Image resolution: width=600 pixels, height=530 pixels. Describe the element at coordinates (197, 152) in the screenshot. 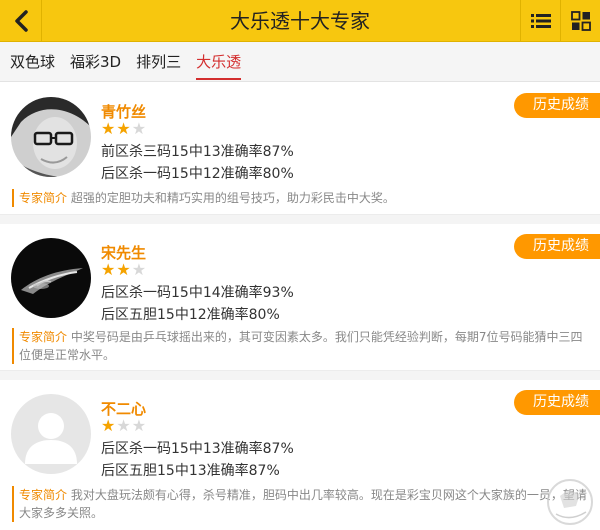

I see `stat-line: 前区杀三码15中13准确率87%` at that location.